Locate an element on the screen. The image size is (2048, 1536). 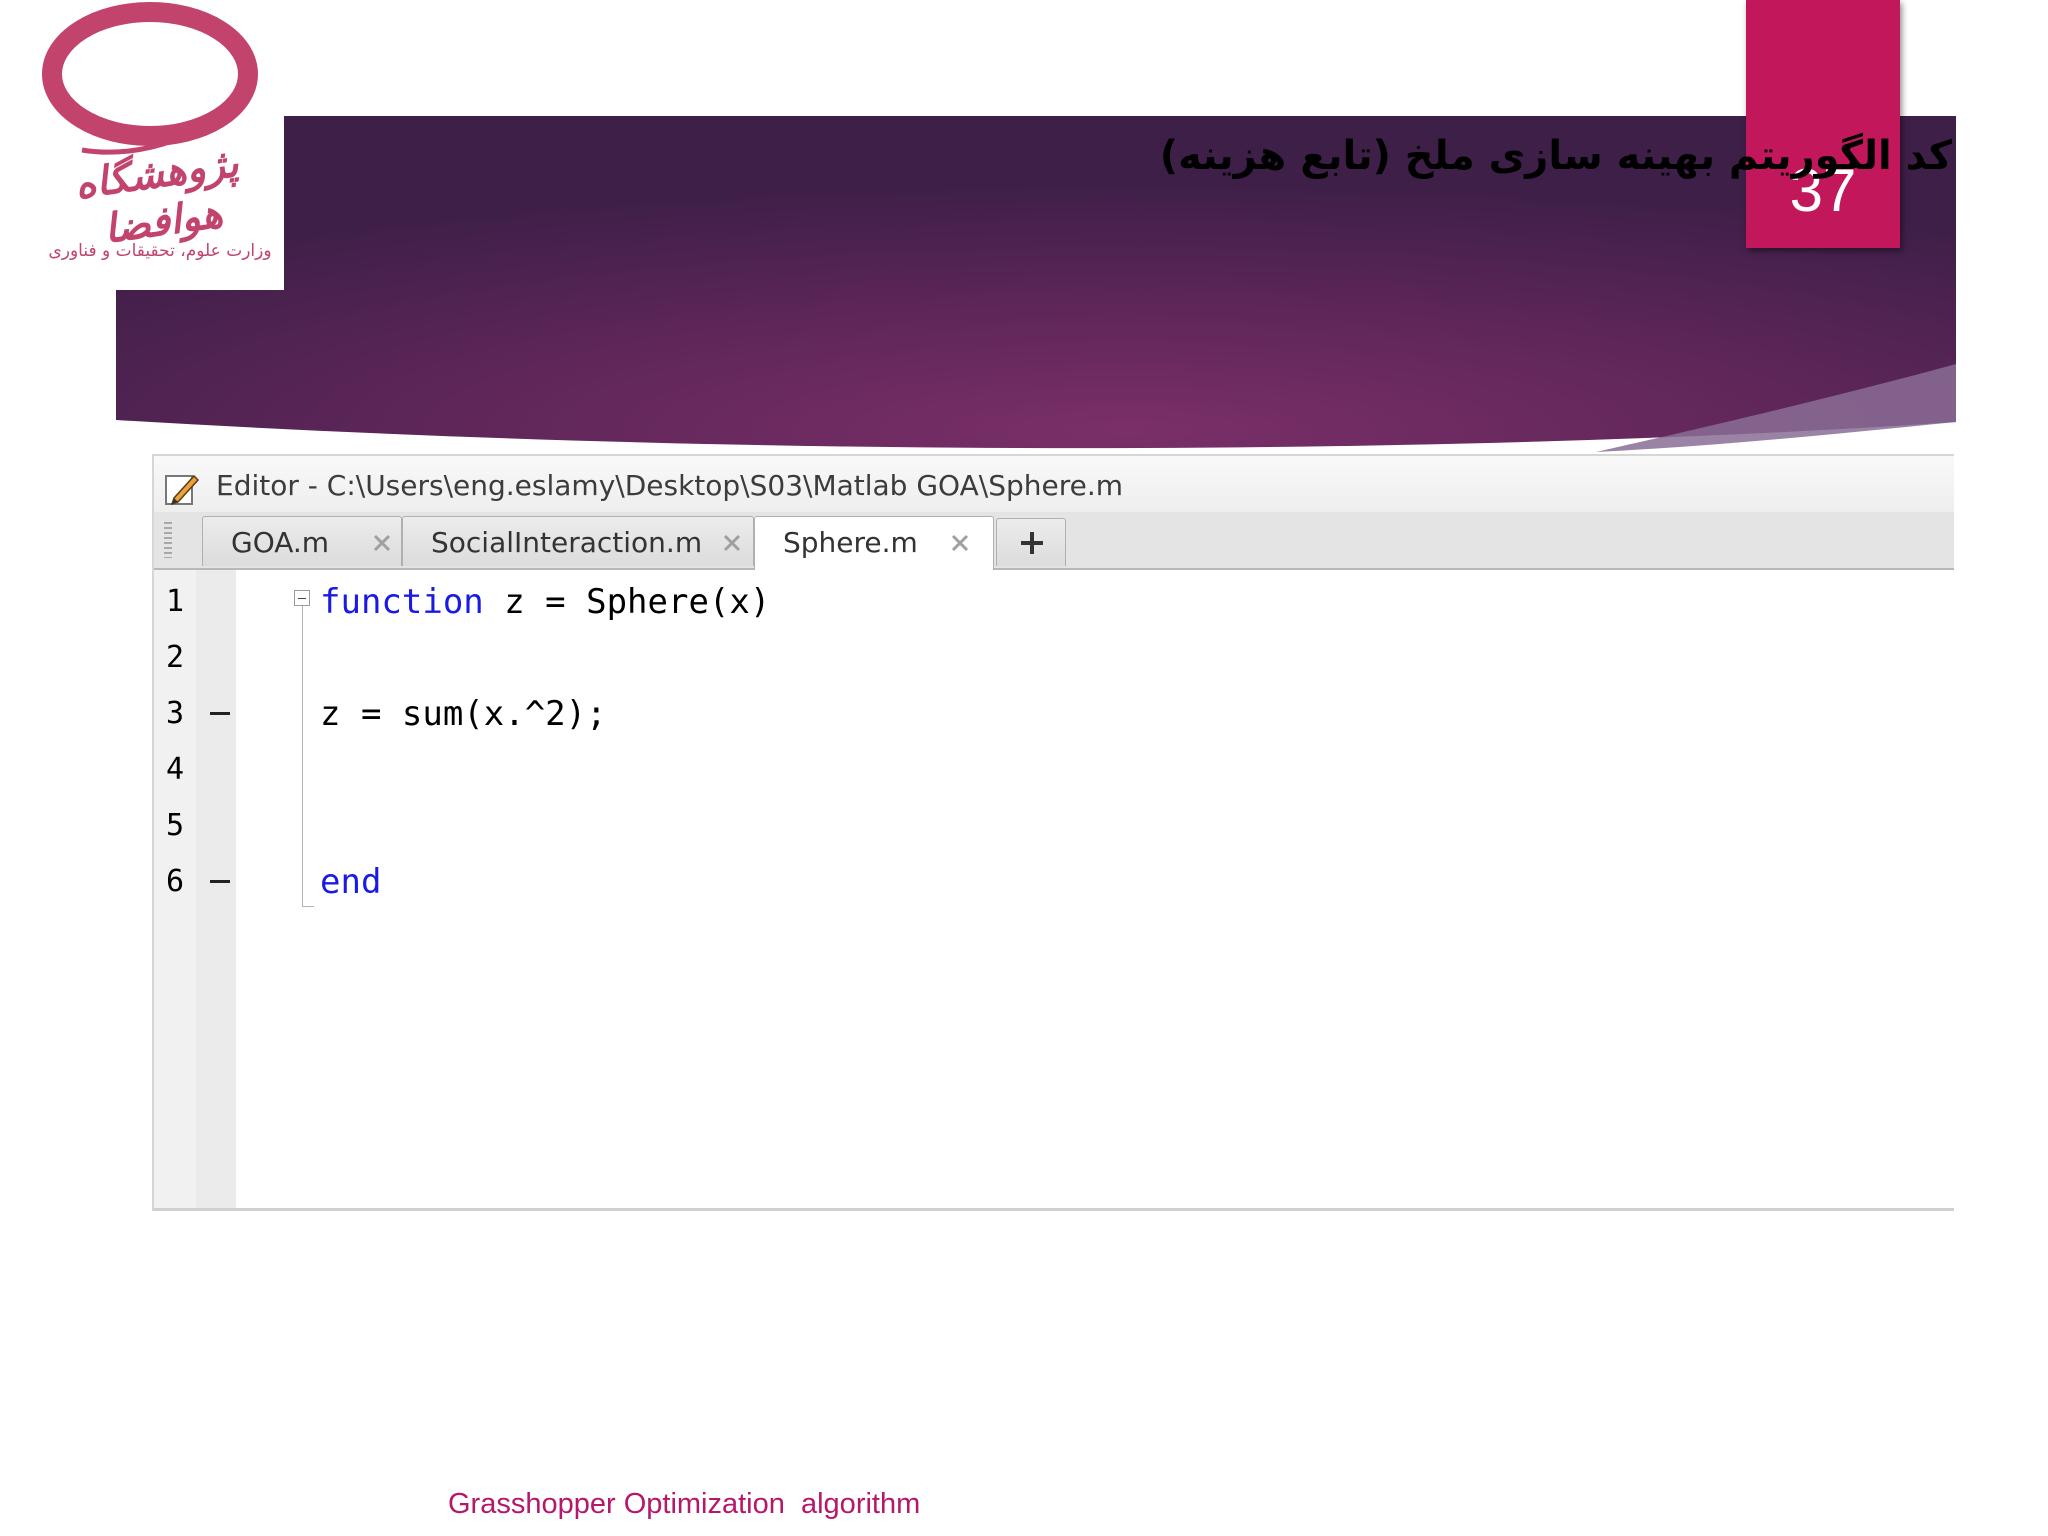
code-text: z = Sphere(x) is located at coordinates (627, 602).